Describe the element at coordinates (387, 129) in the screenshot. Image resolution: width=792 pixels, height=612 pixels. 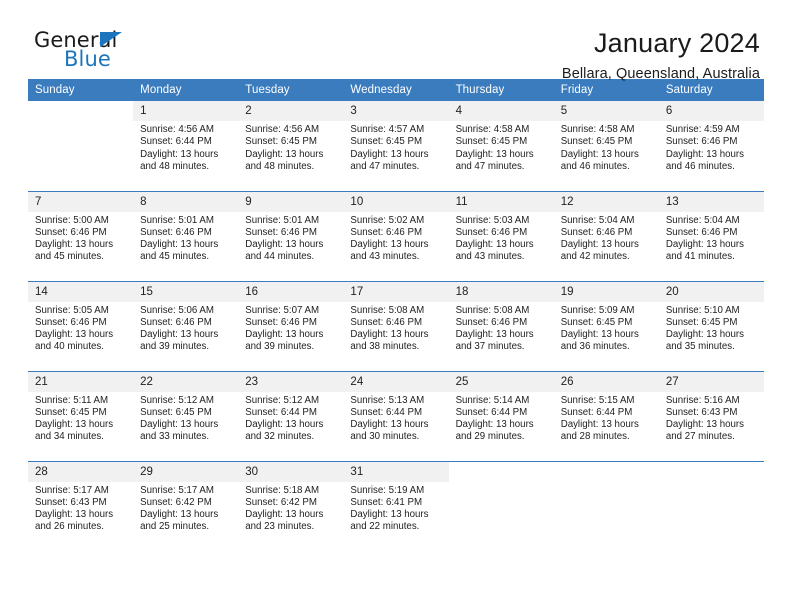
I see `sunrise-time: Sunrise: 4:57 AM` at that location.